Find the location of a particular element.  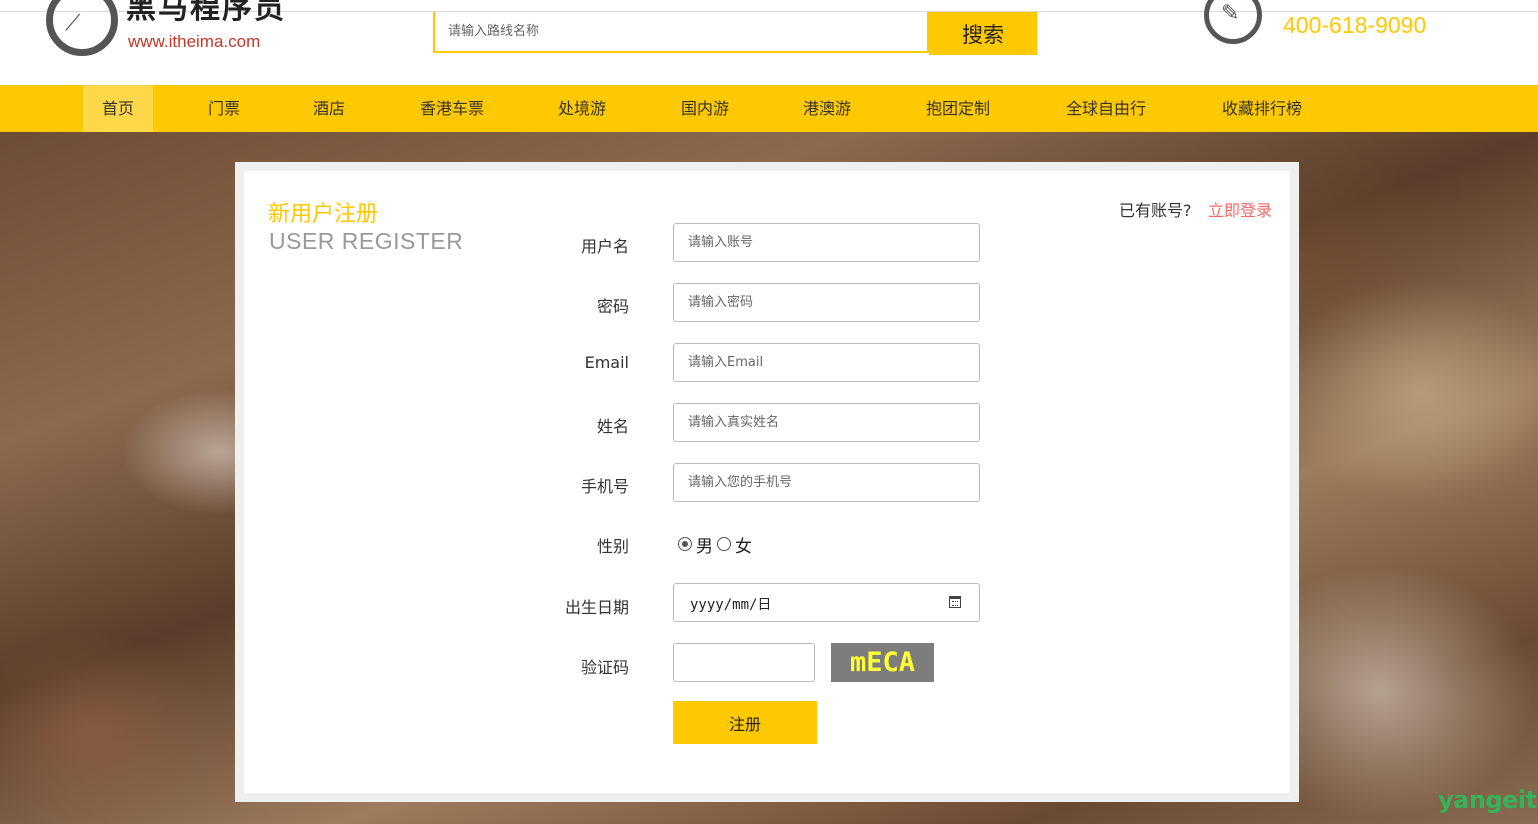

birthday-input: yyyy/mm/日 is located at coordinates (826, 602).